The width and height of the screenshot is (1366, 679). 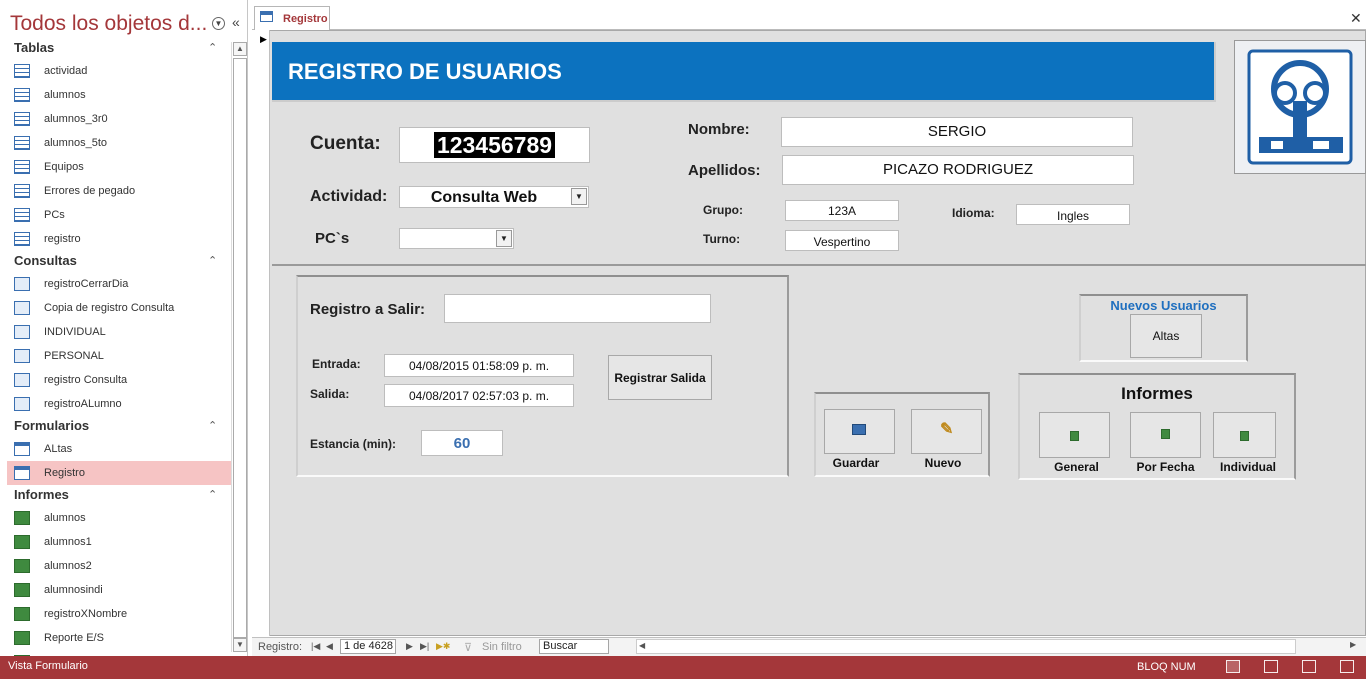 What do you see at coordinates (660, 377) in the screenshot?
I see `registrar-salida-button: Registrar Salida` at bounding box center [660, 377].